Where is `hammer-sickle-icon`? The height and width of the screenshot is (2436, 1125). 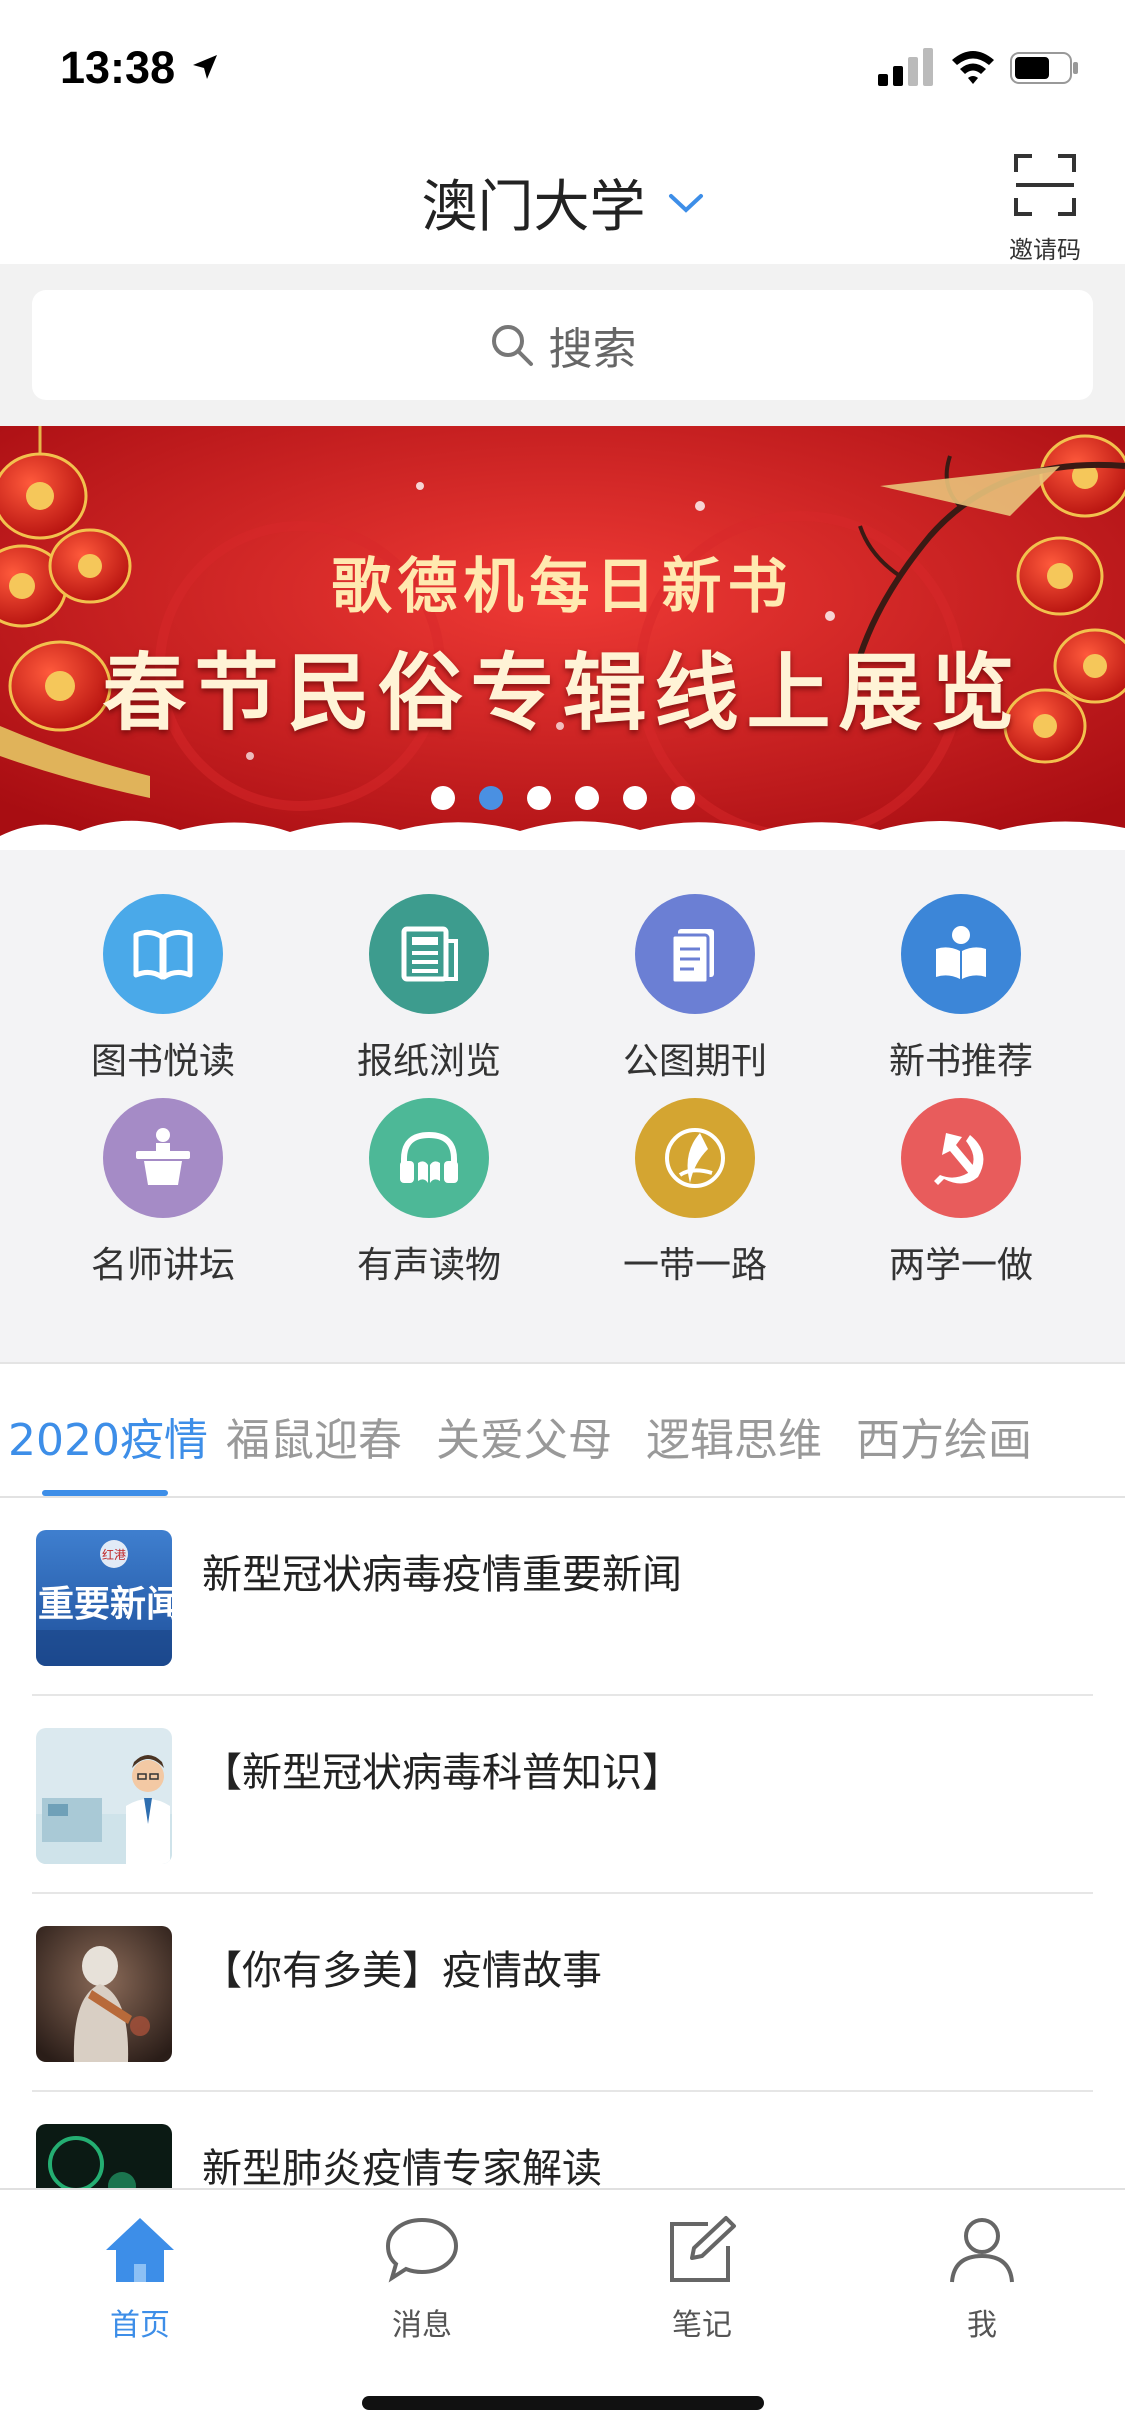 hammer-sickle-icon is located at coordinates (961, 1158).